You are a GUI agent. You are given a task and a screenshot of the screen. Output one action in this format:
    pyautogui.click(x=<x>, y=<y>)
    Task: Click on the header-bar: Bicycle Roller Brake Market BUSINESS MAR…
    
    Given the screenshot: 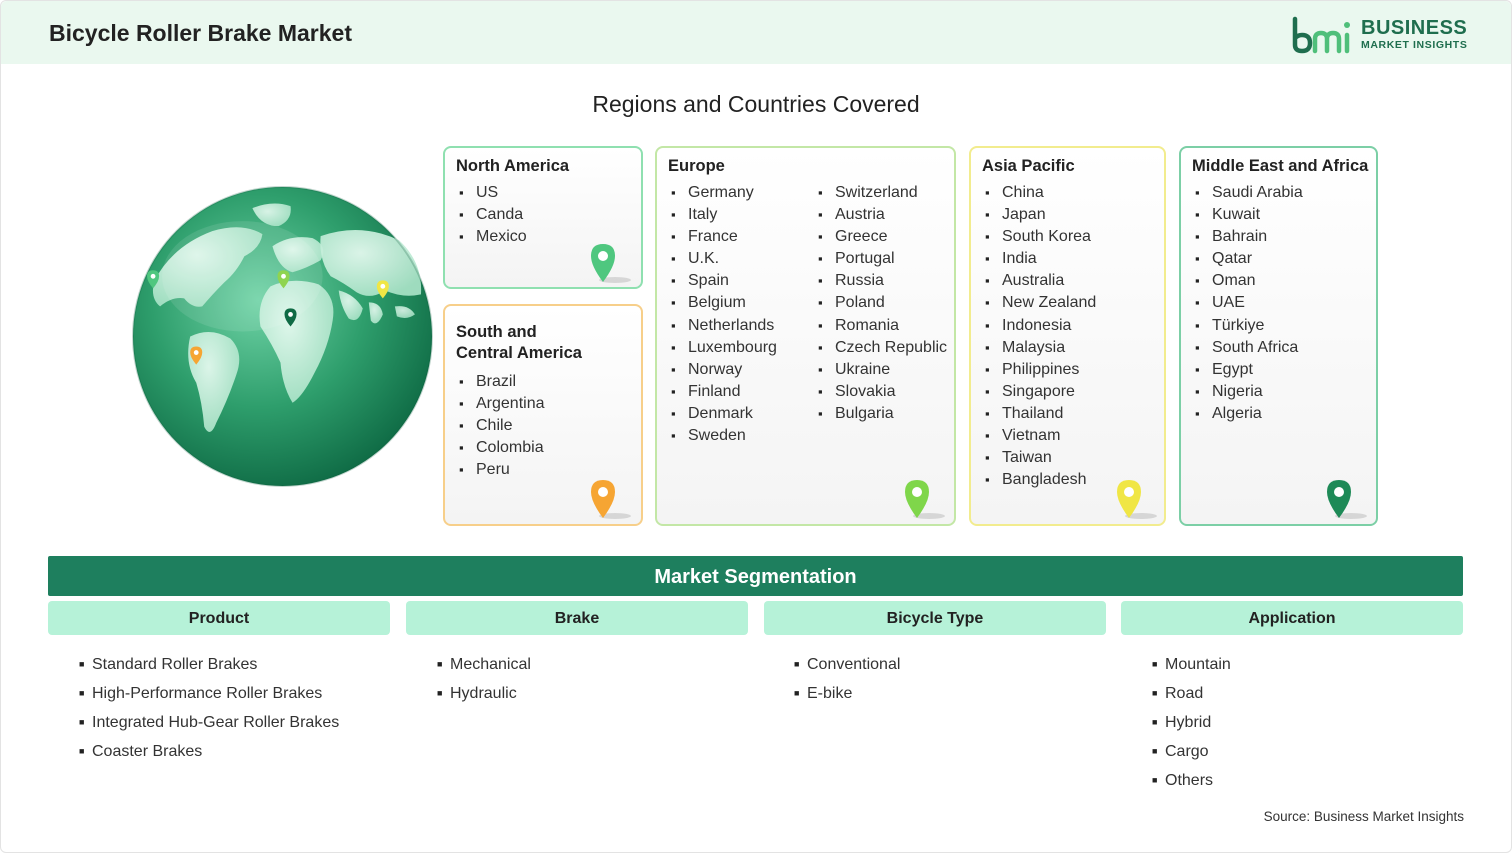 What is the action you would take?
    pyautogui.click(x=756, y=32)
    